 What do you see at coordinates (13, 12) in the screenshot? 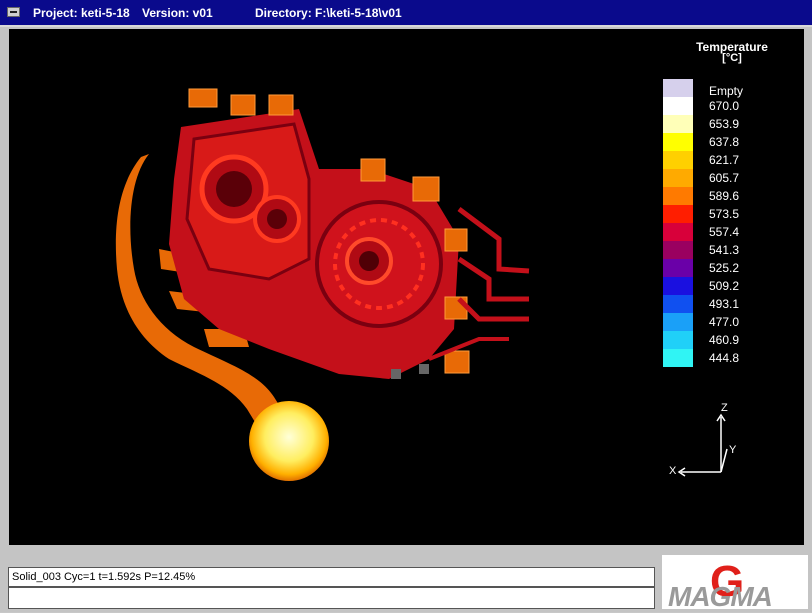
I see `system-menu-icon` at bounding box center [13, 12].